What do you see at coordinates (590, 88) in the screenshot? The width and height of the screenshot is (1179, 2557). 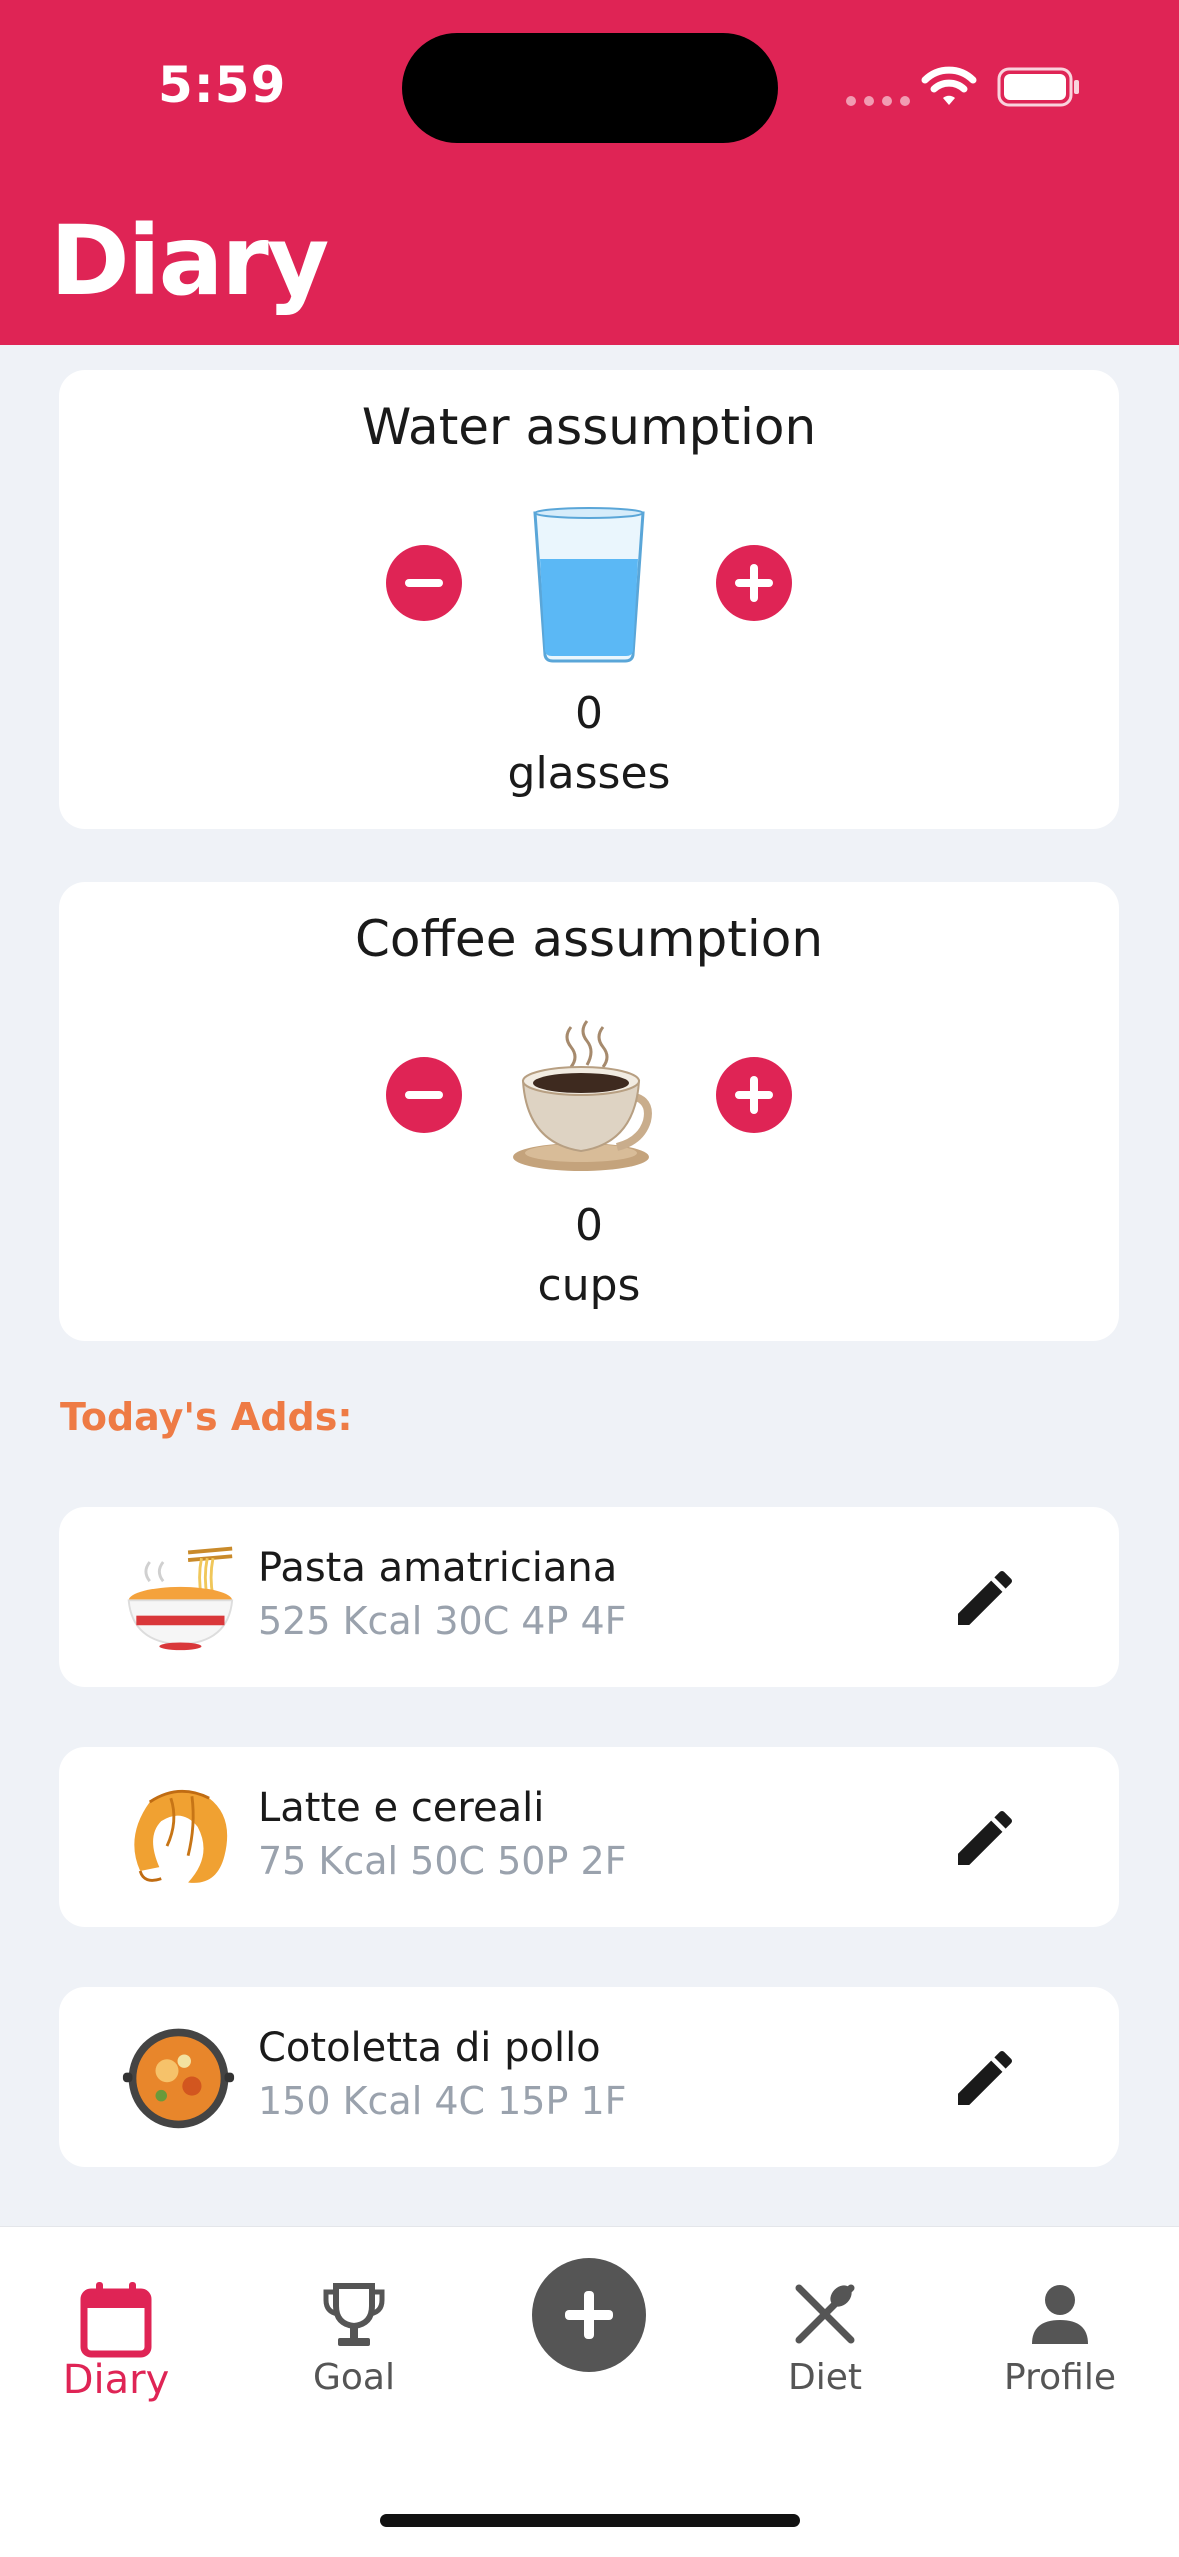 I see `dynamic-island` at bounding box center [590, 88].